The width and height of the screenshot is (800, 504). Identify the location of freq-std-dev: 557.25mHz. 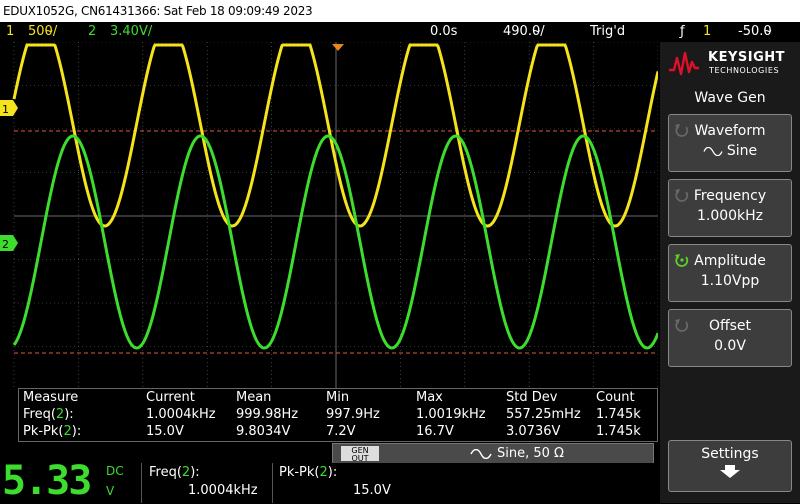
(543, 414).